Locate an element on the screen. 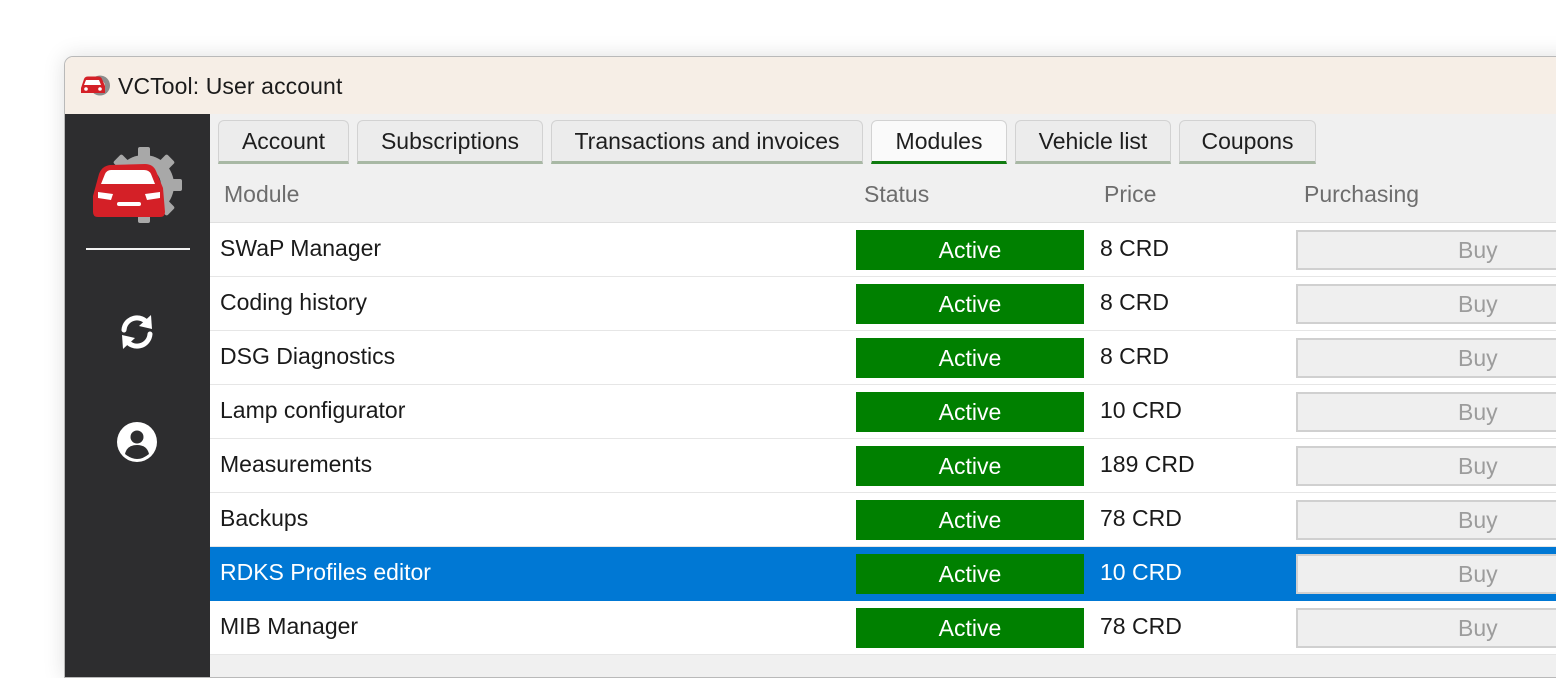  table-row: Coding history Active 8 CRD Buy is located at coordinates (883, 304).